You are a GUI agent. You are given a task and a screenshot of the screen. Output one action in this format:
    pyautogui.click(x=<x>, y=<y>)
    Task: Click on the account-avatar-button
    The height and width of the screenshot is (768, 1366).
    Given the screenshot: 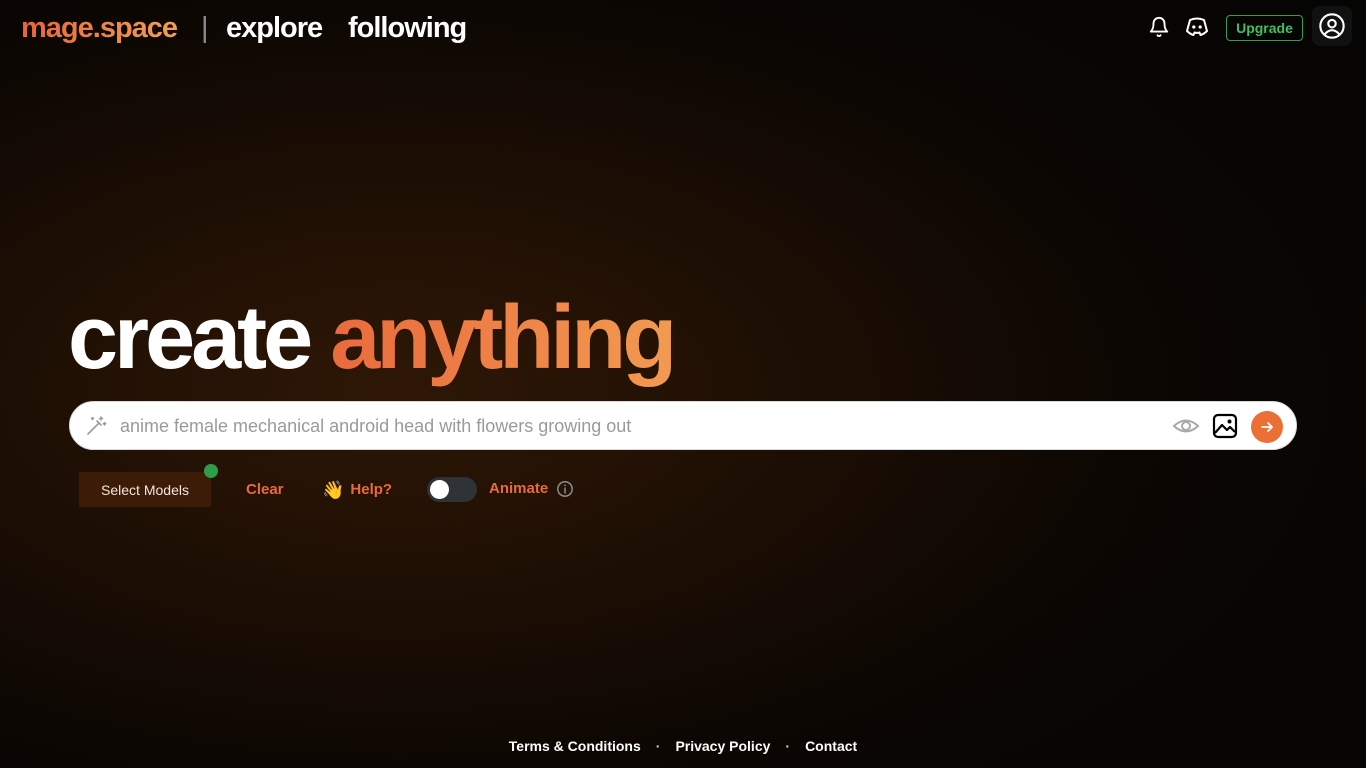 What is the action you would take?
    pyautogui.click(x=1332, y=26)
    